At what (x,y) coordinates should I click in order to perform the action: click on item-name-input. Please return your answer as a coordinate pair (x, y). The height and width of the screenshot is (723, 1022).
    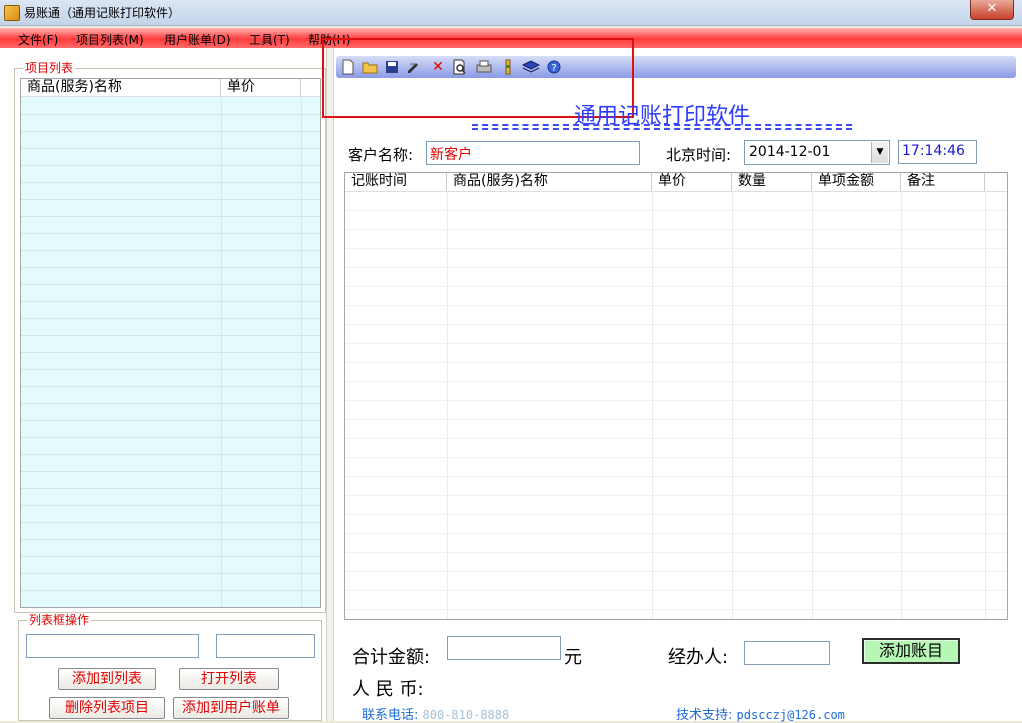
    Looking at the image, I should click on (112, 646).